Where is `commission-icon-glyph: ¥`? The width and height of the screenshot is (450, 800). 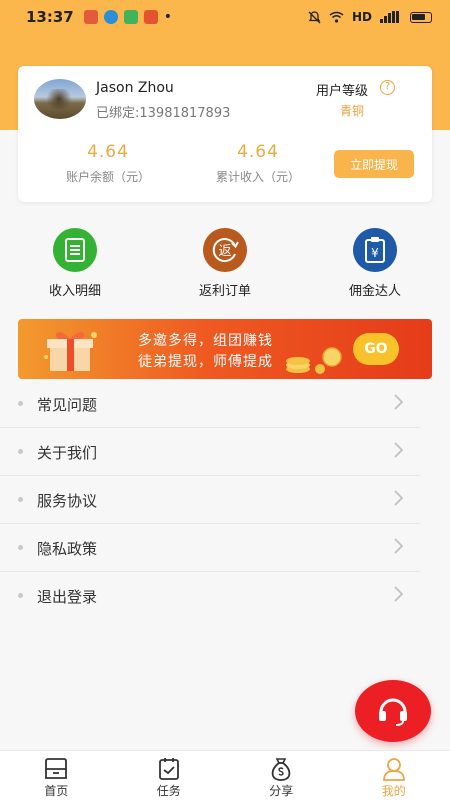
commission-icon-glyph: ¥ is located at coordinates (375, 253).